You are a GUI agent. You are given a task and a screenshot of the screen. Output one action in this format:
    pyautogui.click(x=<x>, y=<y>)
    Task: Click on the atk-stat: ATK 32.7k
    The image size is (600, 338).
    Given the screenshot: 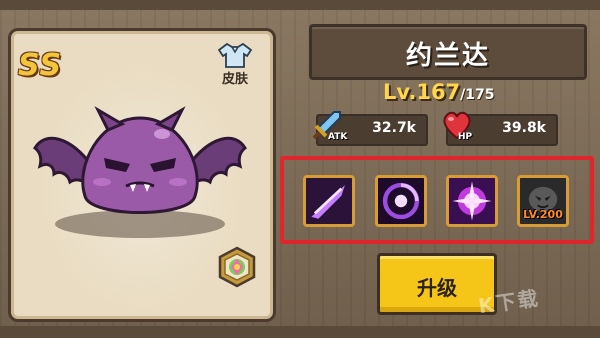 What is the action you would take?
    pyautogui.click(x=370, y=128)
    